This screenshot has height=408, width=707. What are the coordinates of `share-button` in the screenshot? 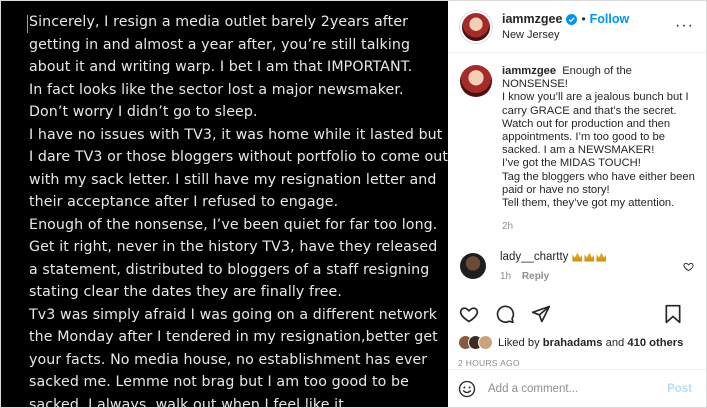 It's located at (541, 314).